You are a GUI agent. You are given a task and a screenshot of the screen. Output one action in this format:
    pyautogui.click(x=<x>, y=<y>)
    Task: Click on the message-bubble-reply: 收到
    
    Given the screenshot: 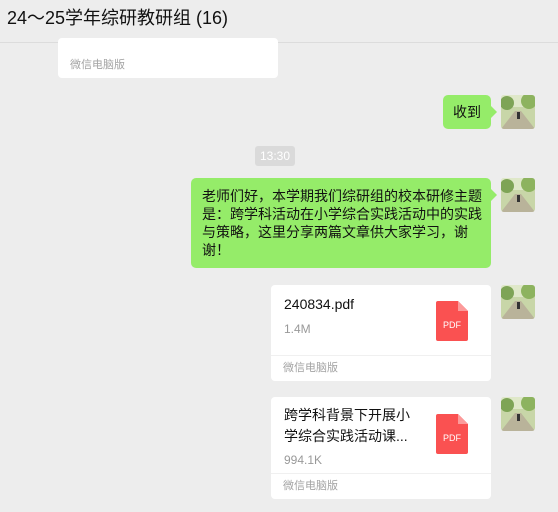 What is the action you would take?
    pyautogui.click(x=467, y=112)
    